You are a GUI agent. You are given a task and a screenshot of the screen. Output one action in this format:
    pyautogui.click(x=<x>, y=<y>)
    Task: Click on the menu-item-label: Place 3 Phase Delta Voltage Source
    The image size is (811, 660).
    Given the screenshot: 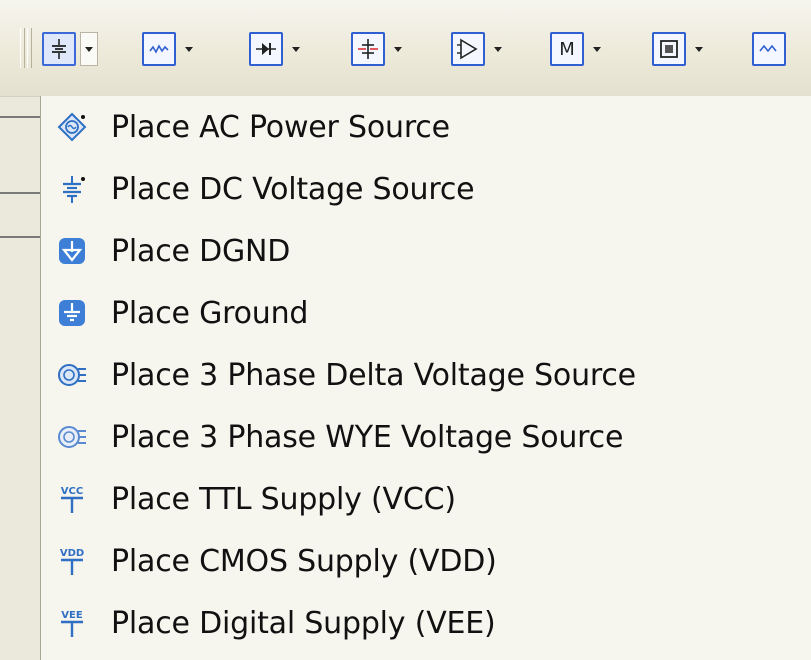 What is the action you would take?
    pyautogui.click(x=373, y=375)
    